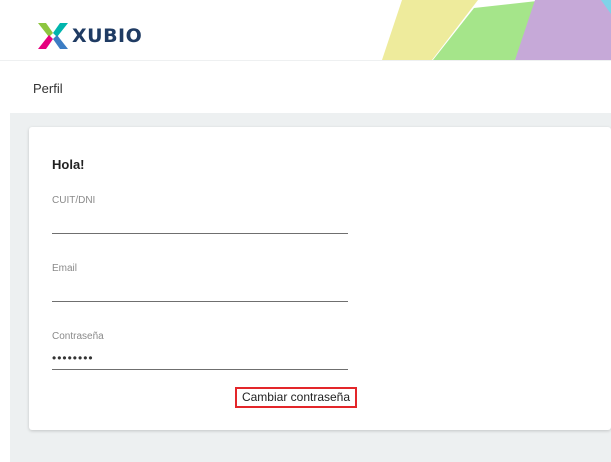  I want to click on change-password-button: Cambiar contraseña, so click(296, 397).